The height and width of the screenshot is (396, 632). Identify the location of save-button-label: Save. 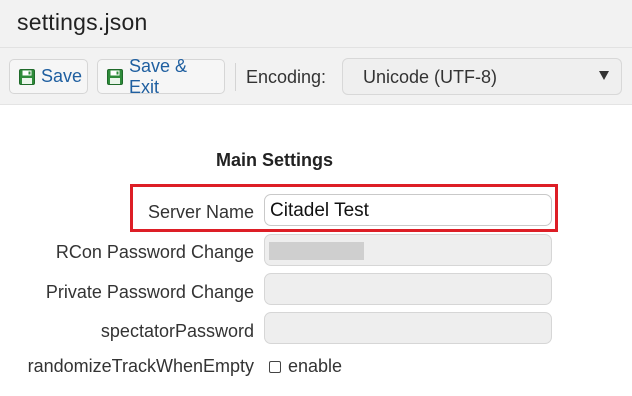
(62, 76).